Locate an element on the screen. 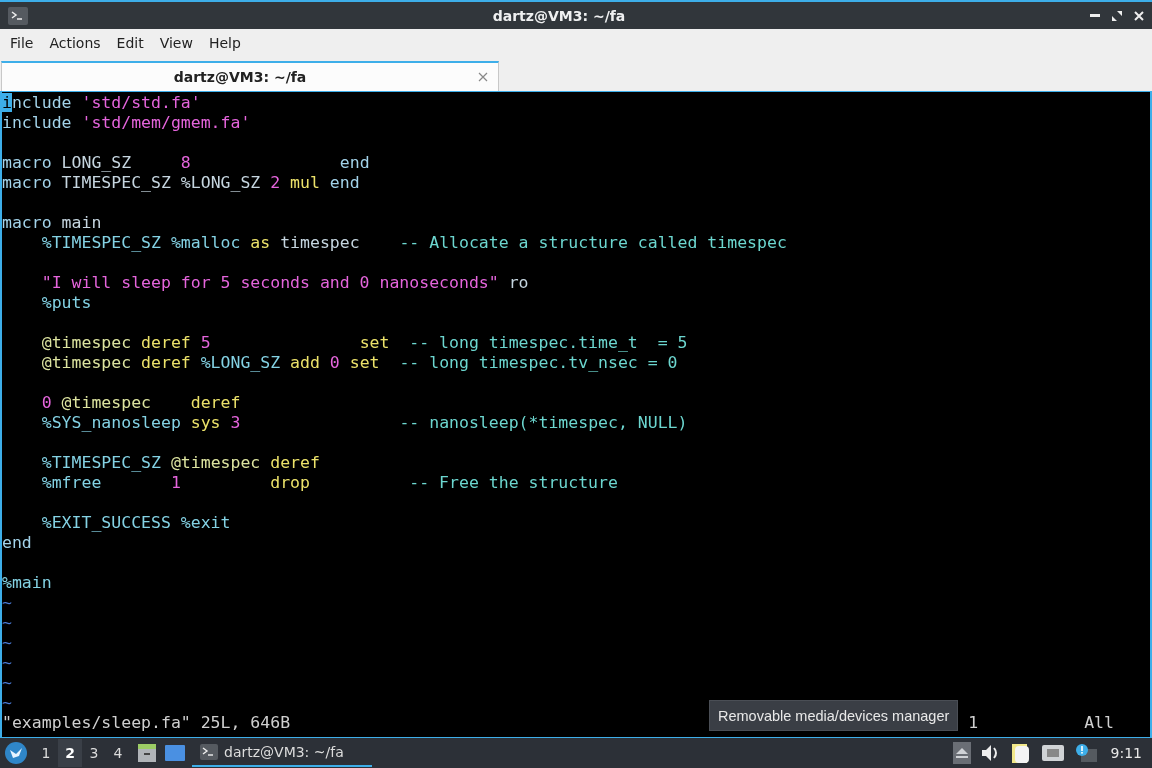 The height and width of the screenshot is (768, 1152). code-line: %SYS_nanosleep sys 3 -- nanosleep(*timespec, NULL) is located at coordinates (364, 422).